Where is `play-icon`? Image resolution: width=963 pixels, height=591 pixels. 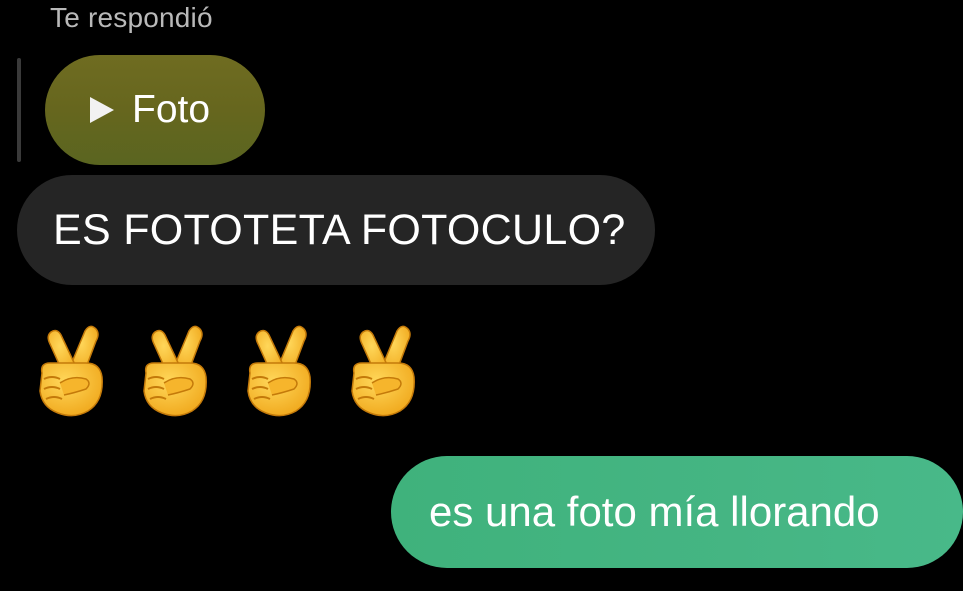
play-icon is located at coordinates (102, 110).